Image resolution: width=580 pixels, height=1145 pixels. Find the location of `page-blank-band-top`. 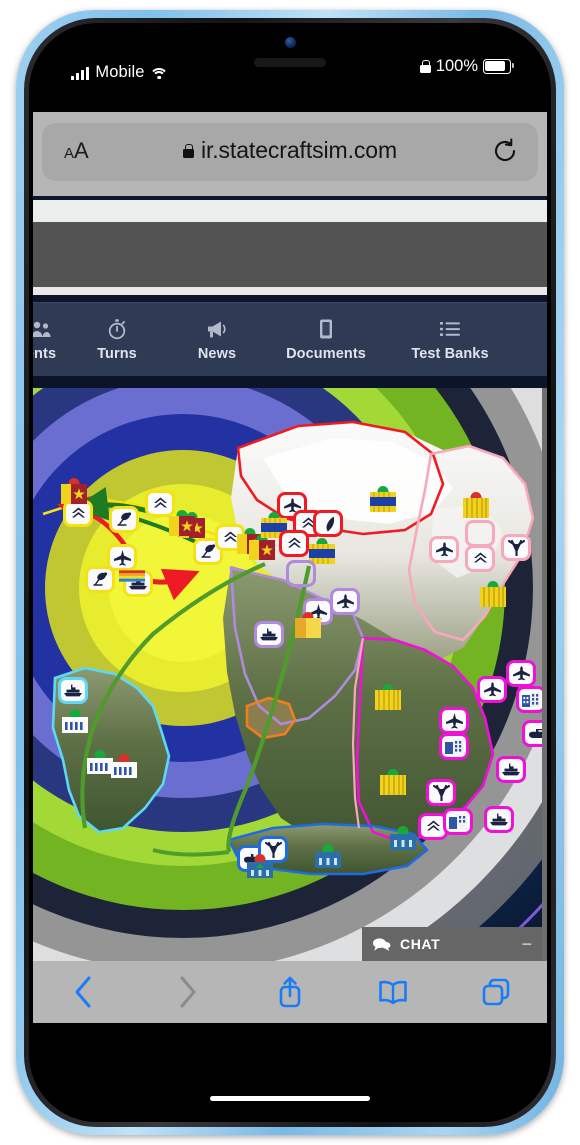

page-blank-band-top is located at coordinates (290, 211).